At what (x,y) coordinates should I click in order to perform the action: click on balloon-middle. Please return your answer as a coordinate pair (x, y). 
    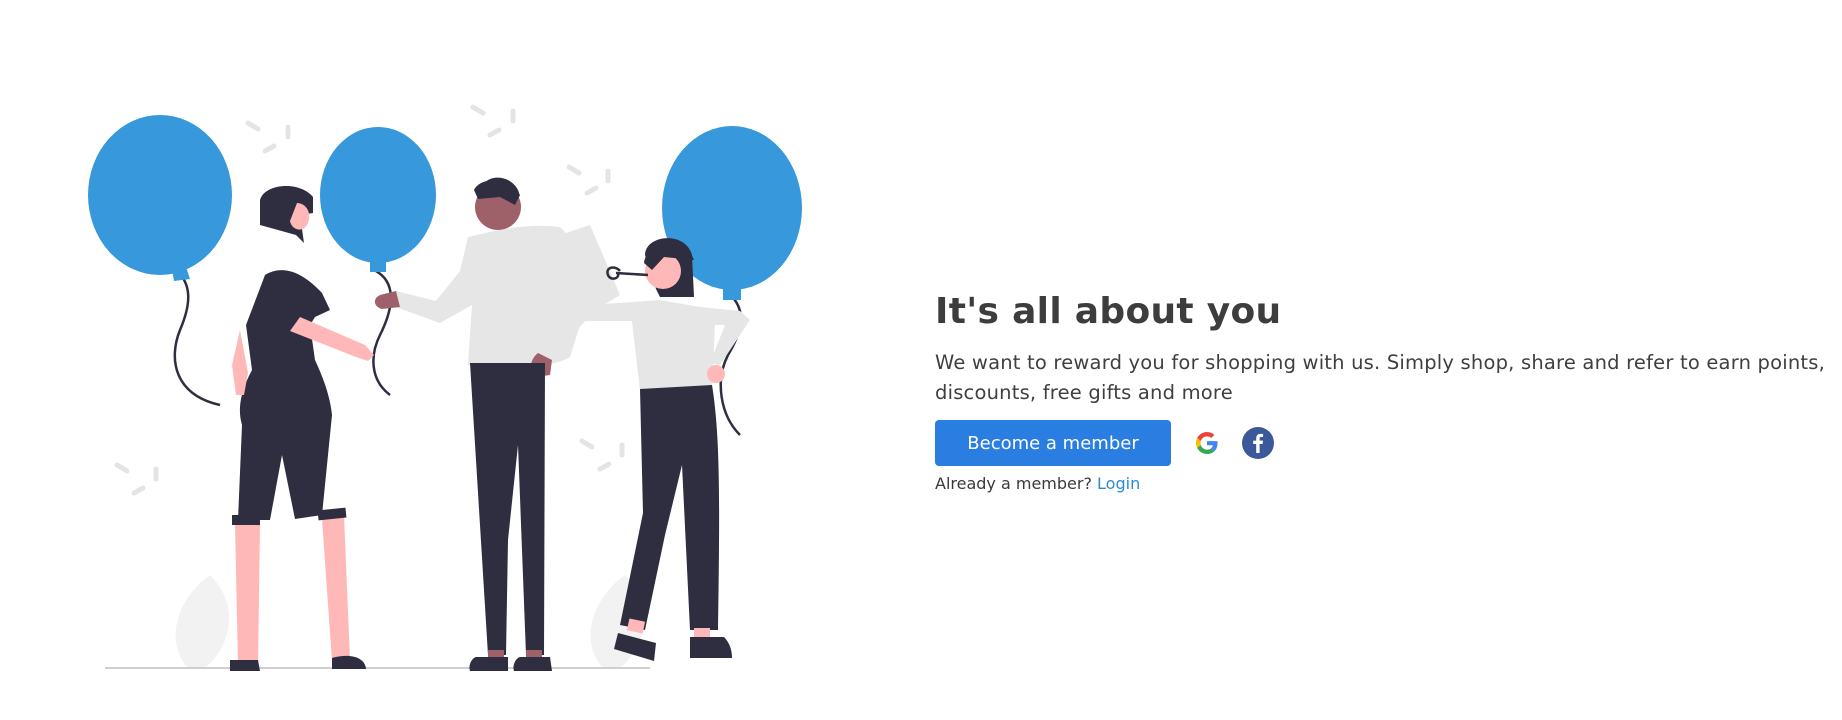
    Looking at the image, I should click on (378, 195).